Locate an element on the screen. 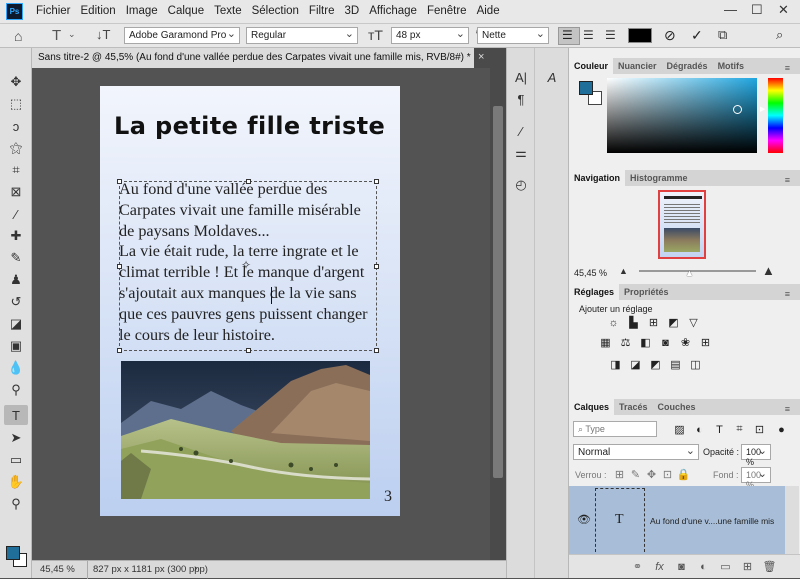  type-tool-icon-active: T is located at coordinates (16, 415).